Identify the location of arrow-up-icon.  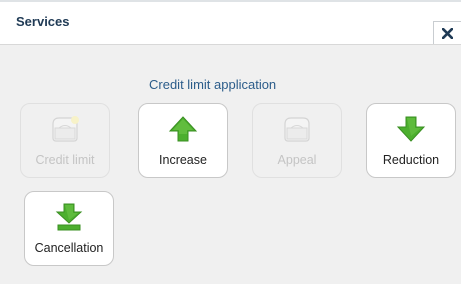
(183, 129).